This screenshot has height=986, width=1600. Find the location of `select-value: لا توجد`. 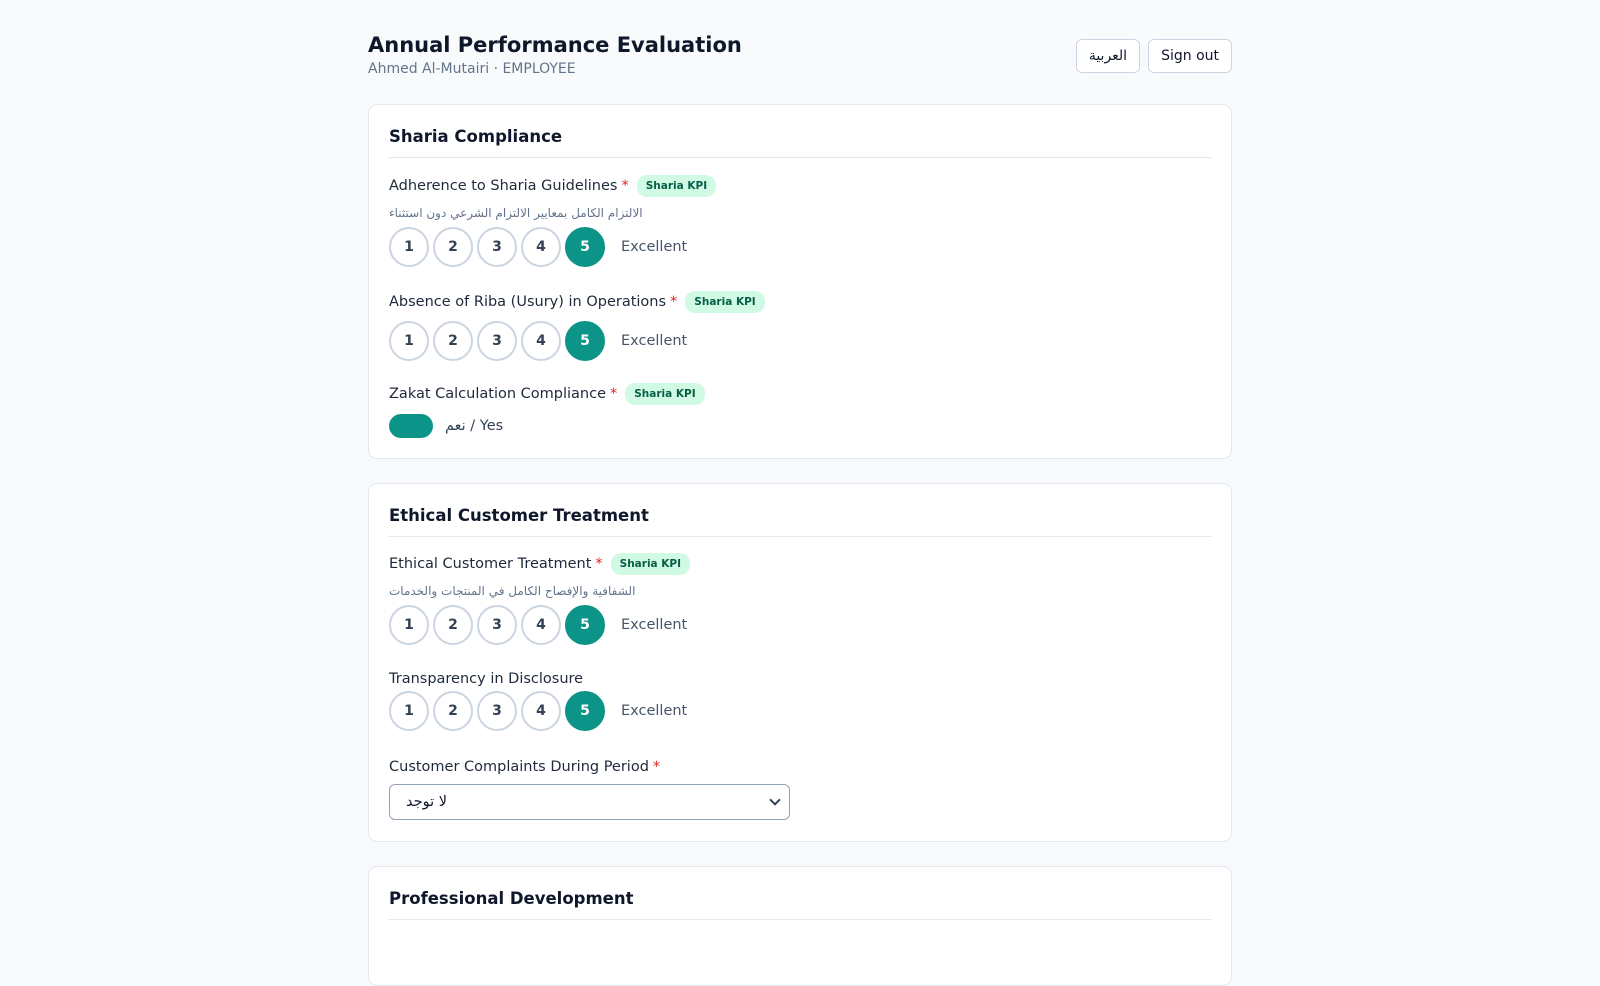

select-value: لا توجد is located at coordinates (426, 802).